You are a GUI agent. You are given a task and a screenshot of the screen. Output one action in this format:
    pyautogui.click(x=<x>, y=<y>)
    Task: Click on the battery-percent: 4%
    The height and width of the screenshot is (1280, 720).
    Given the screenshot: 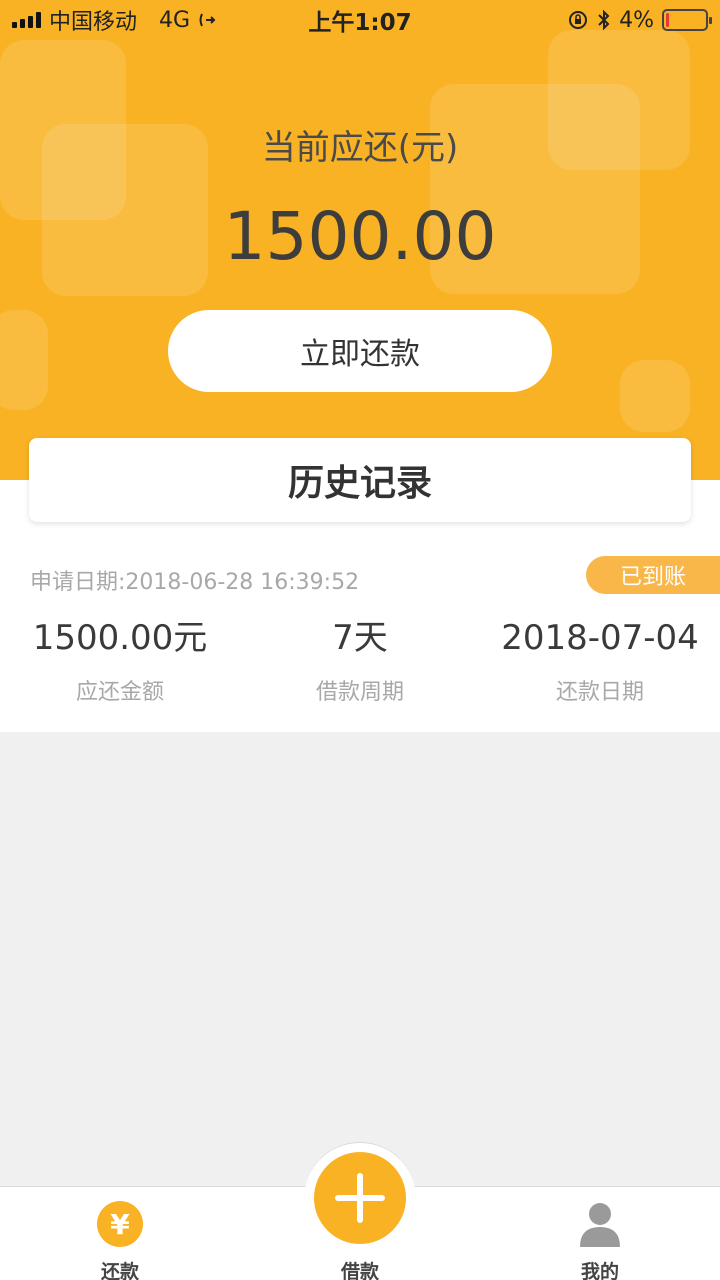 What is the action you would take?
    pyautogui.click(x=636, y=20)
    